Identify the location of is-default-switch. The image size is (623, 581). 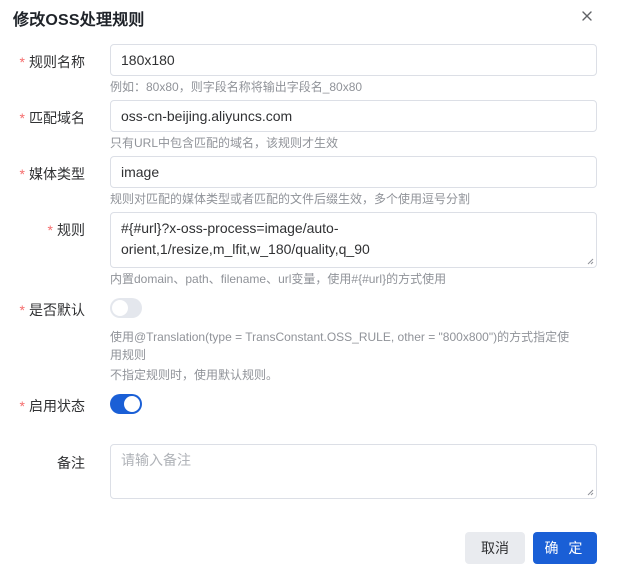
(126, 308).